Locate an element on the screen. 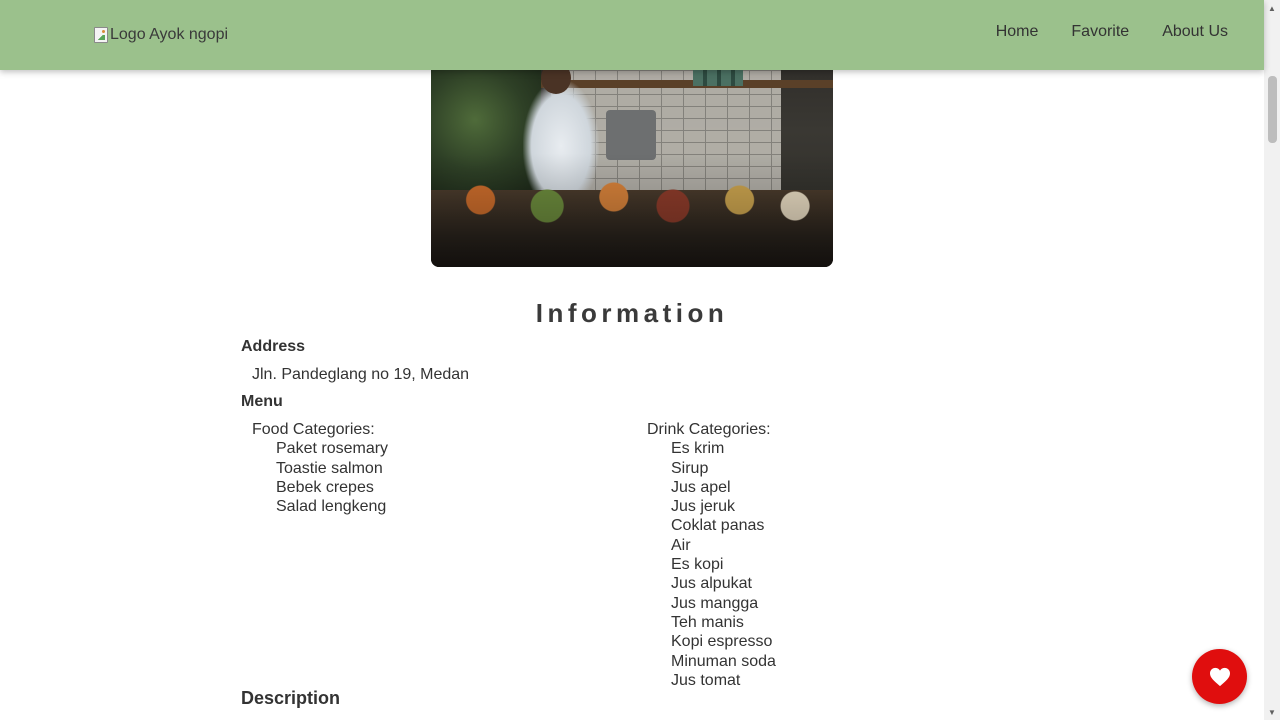  favorite-button is located at coordinates (1219, 676).